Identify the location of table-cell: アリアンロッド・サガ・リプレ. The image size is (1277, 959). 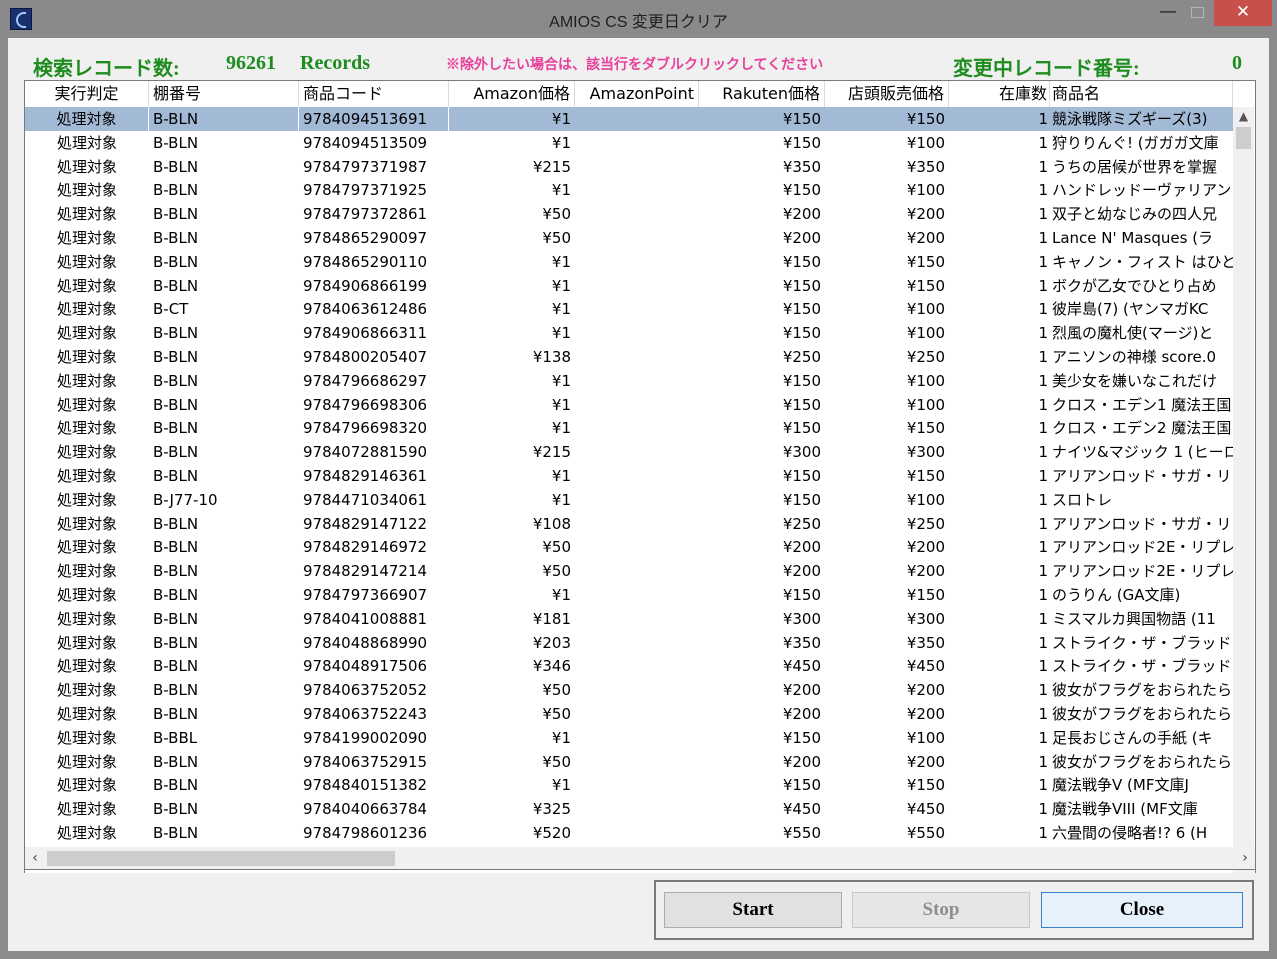
(1142, 476).